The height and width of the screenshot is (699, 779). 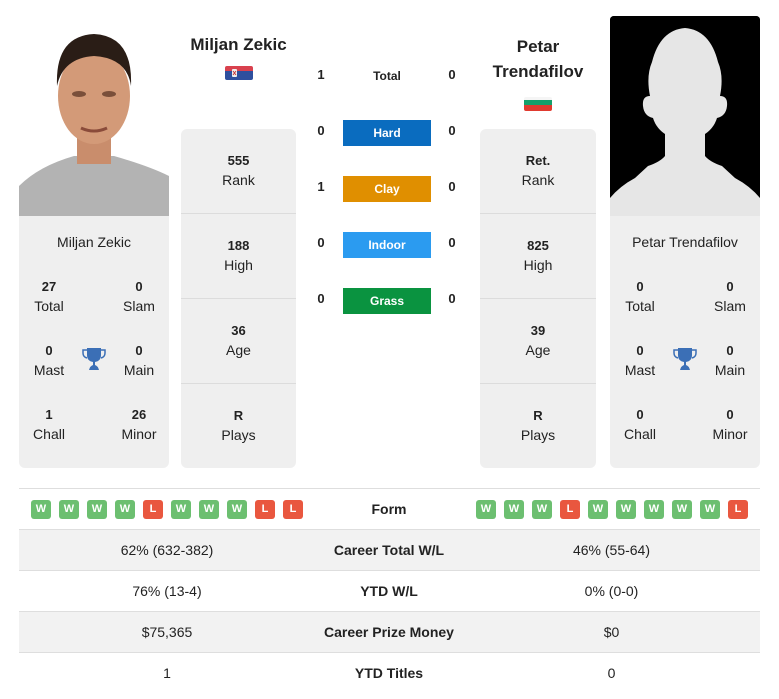 I want to click on player-name-right: Petar Trendafilov, so click(x=538, y=59).